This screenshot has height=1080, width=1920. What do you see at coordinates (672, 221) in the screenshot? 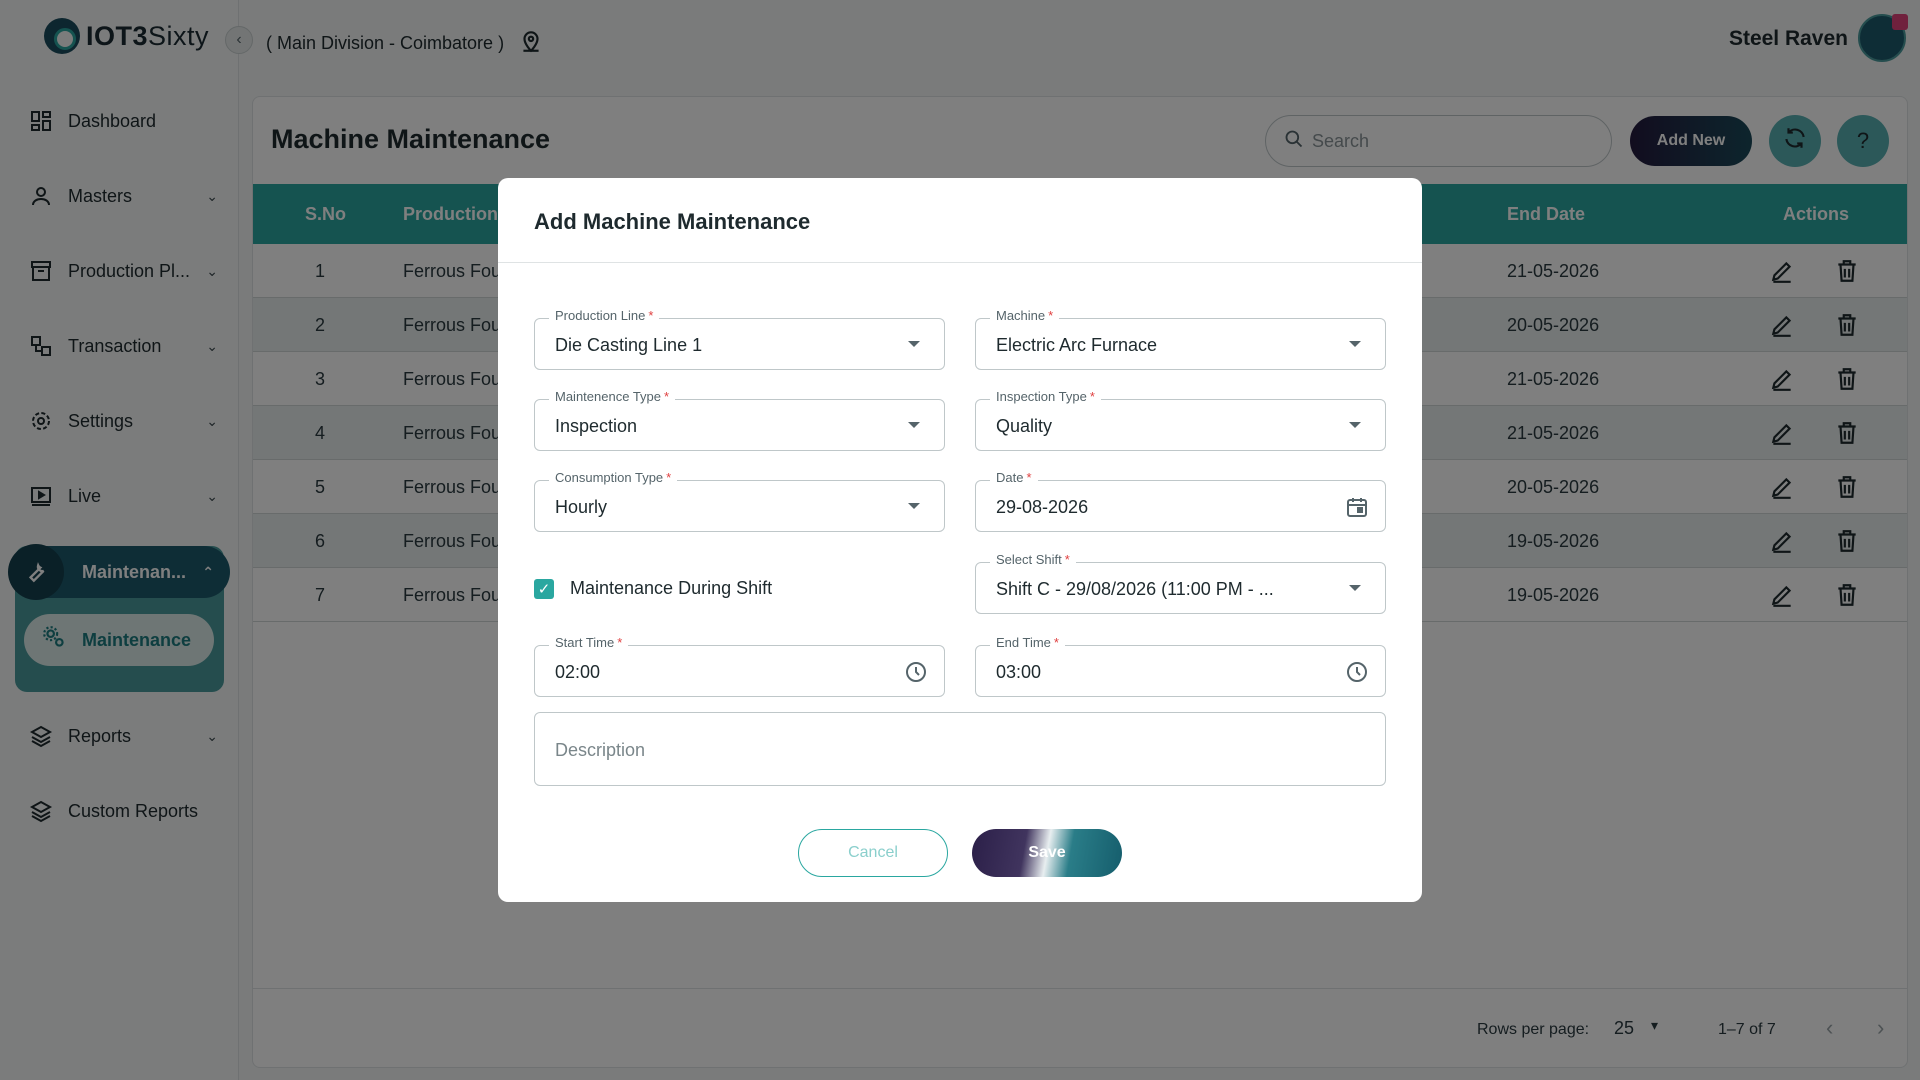
I see `dialog-title: Add Machine Maintenance` at bounding box center [672, 221].